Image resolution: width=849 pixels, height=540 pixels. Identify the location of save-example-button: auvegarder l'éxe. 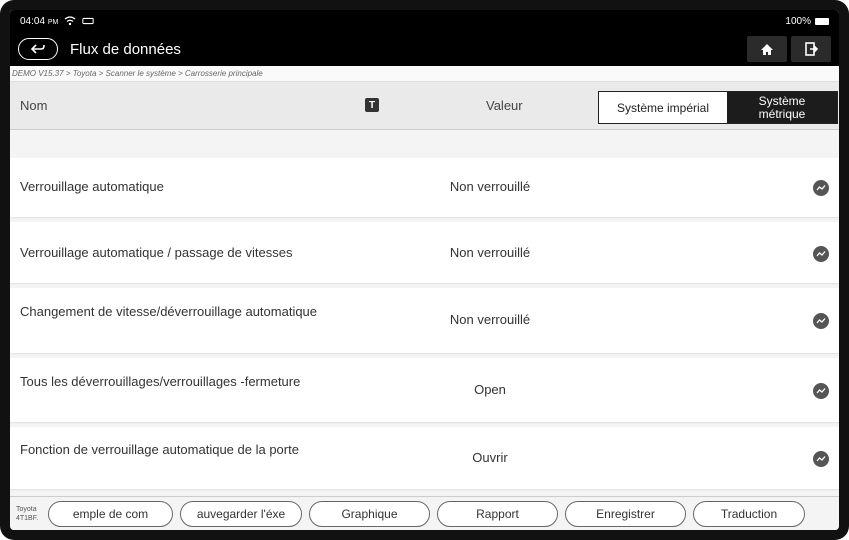
(241, 513).